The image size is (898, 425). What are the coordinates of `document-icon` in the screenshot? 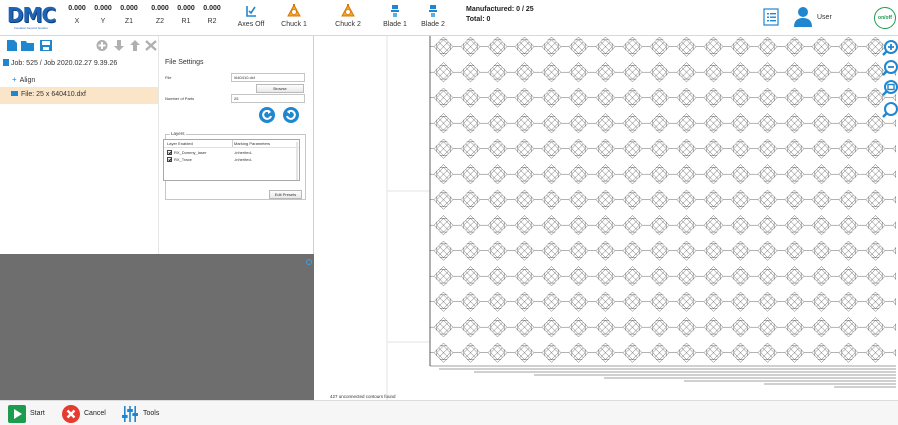 It's located at (6, 62).